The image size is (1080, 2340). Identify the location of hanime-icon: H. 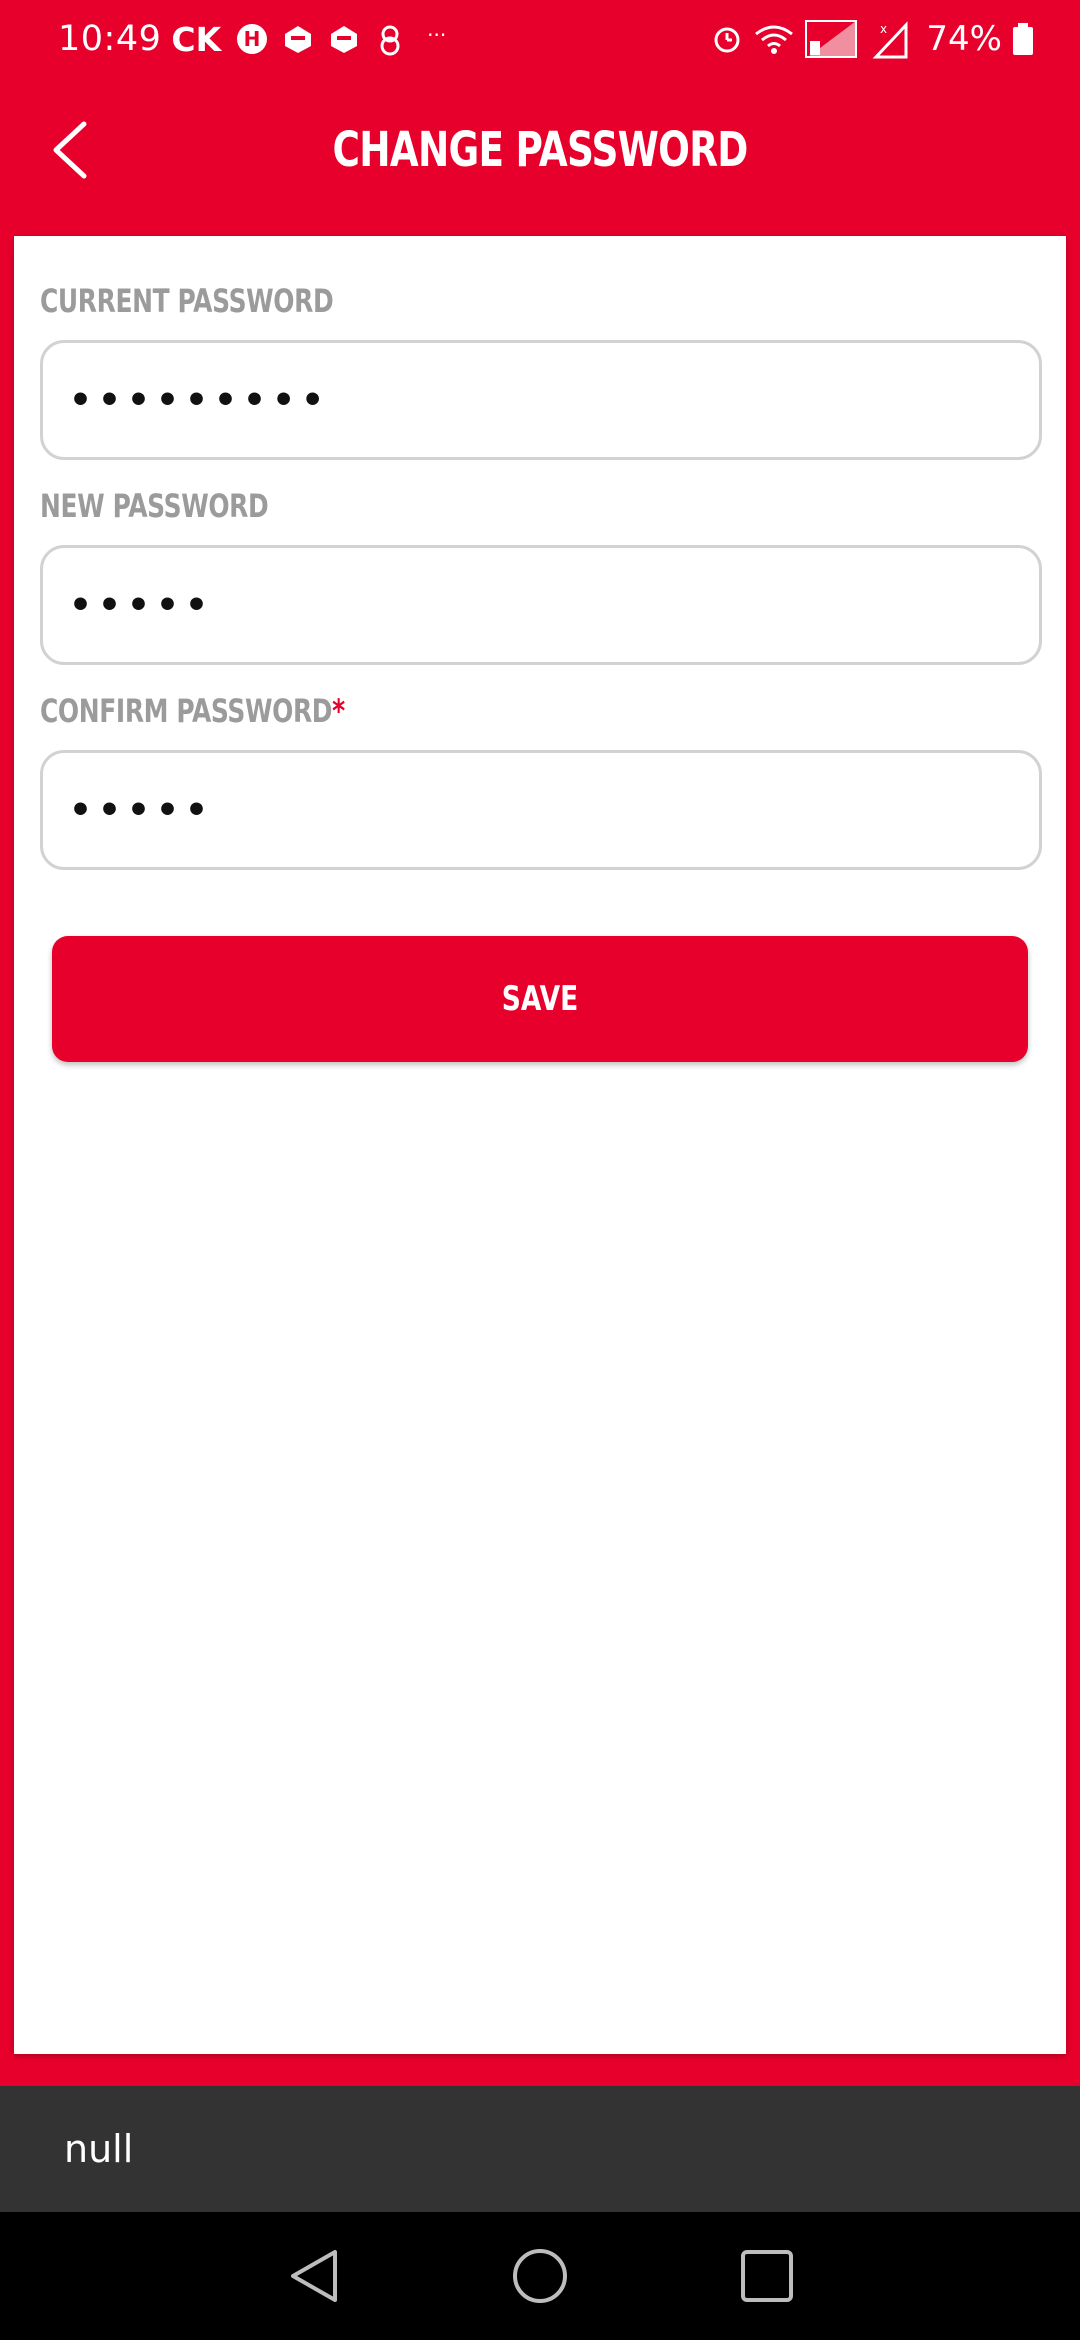
(252, 39).